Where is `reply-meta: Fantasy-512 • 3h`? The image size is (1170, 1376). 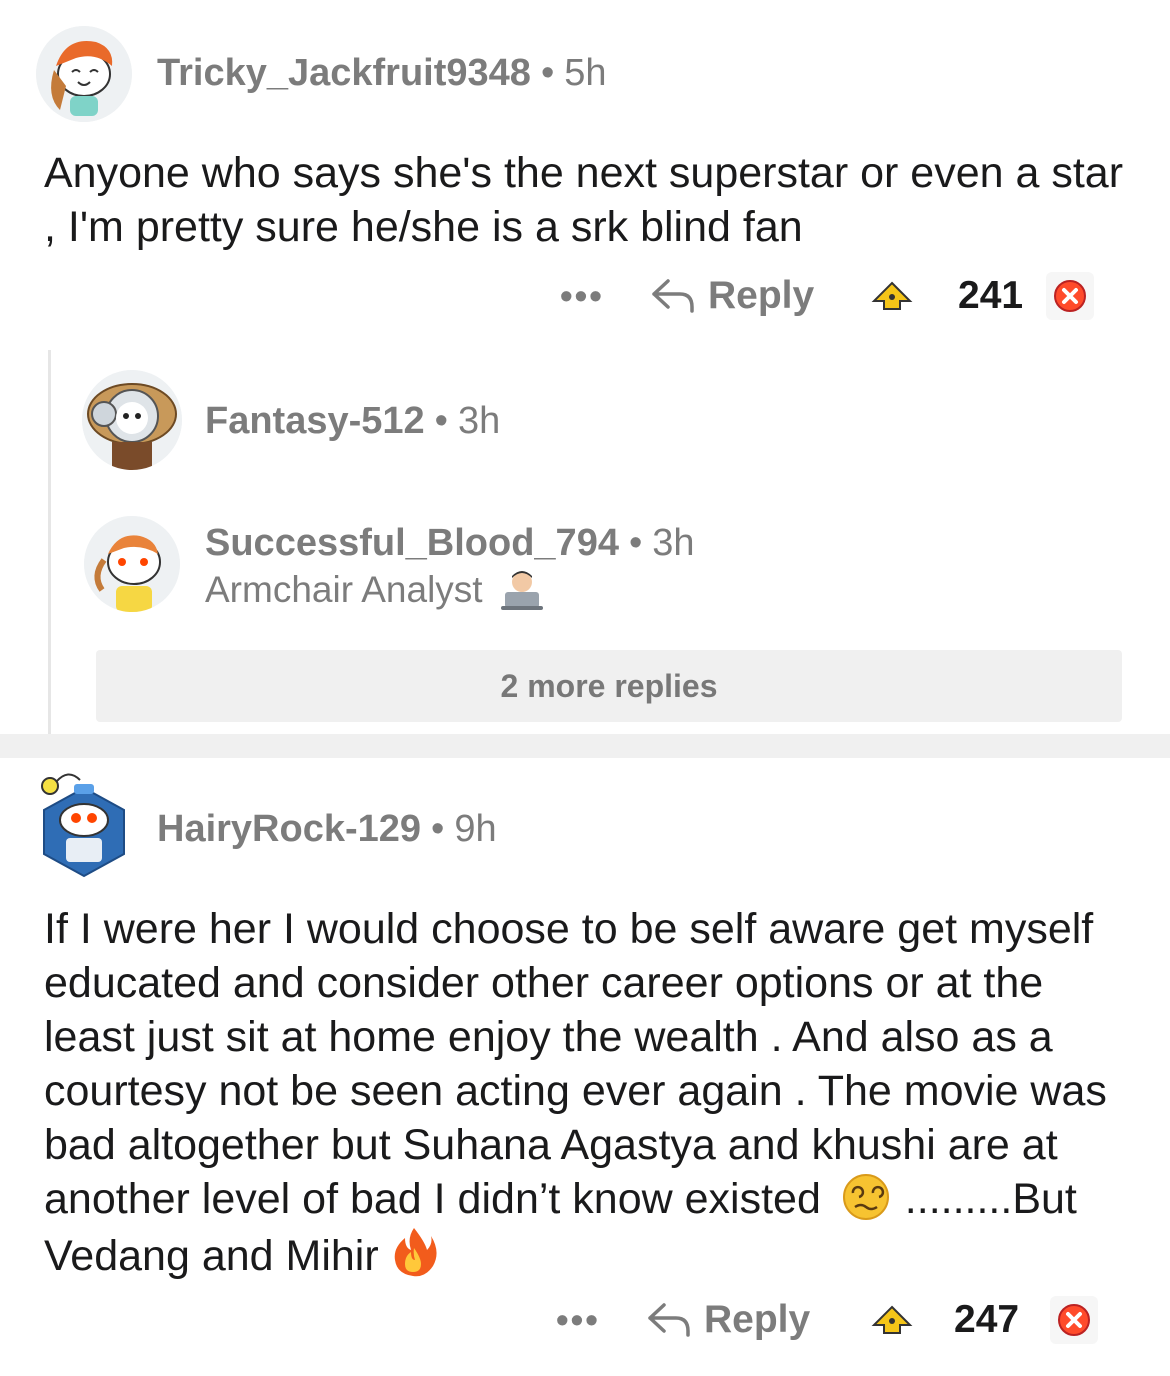 reply-meta: Fantasy-512 • 3h is located at coordinates (352, 421).